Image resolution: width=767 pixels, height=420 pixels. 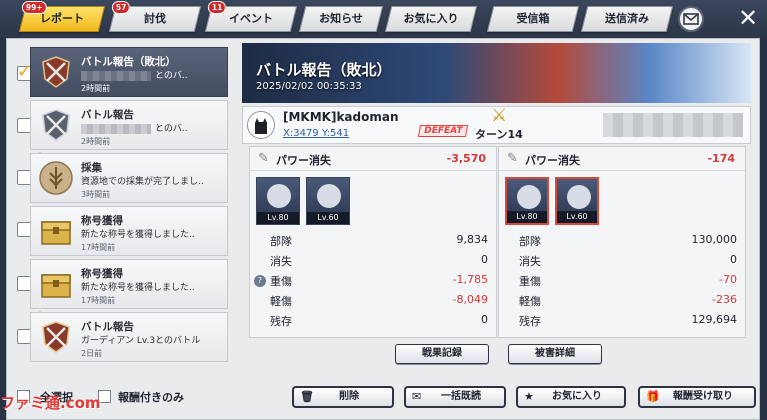 I want to click on tab-favorites: お気に入り, so click(x=431, y=19).